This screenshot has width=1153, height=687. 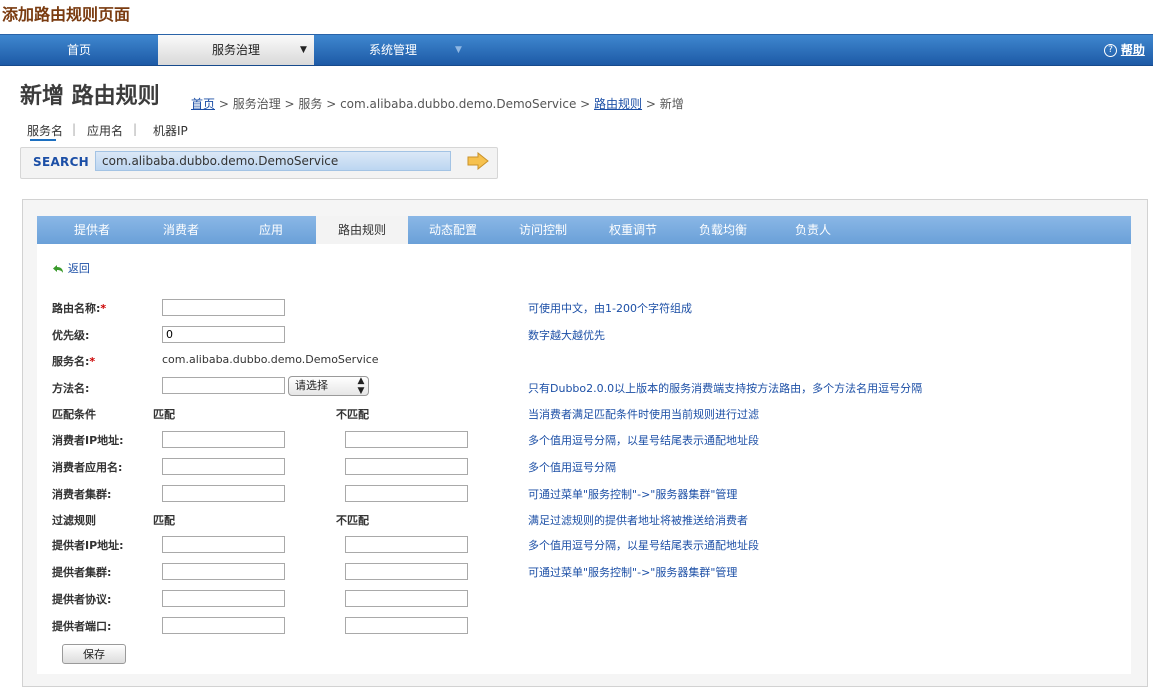 I want to click on search-input, so click(x=273, y=161).